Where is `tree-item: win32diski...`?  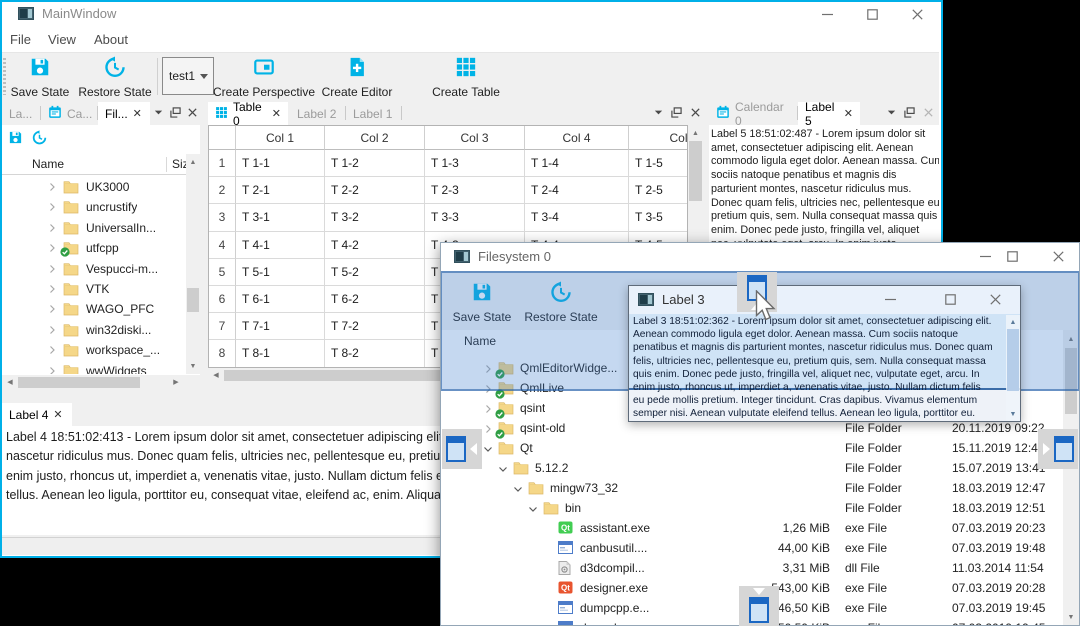
tree-item: win32diski... is located at coordinates (94, 330).